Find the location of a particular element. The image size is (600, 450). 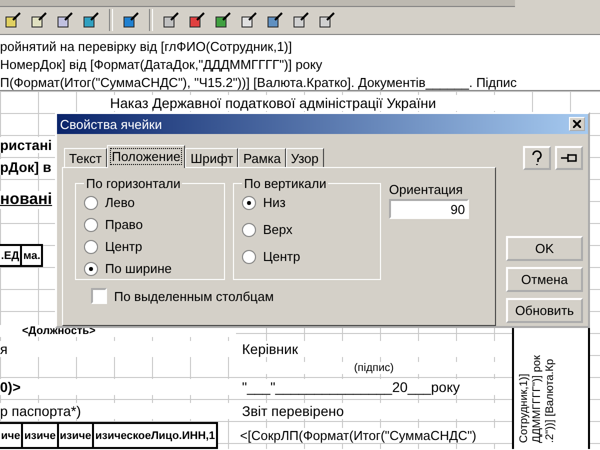

close-button is located at coordinates (577, 124).